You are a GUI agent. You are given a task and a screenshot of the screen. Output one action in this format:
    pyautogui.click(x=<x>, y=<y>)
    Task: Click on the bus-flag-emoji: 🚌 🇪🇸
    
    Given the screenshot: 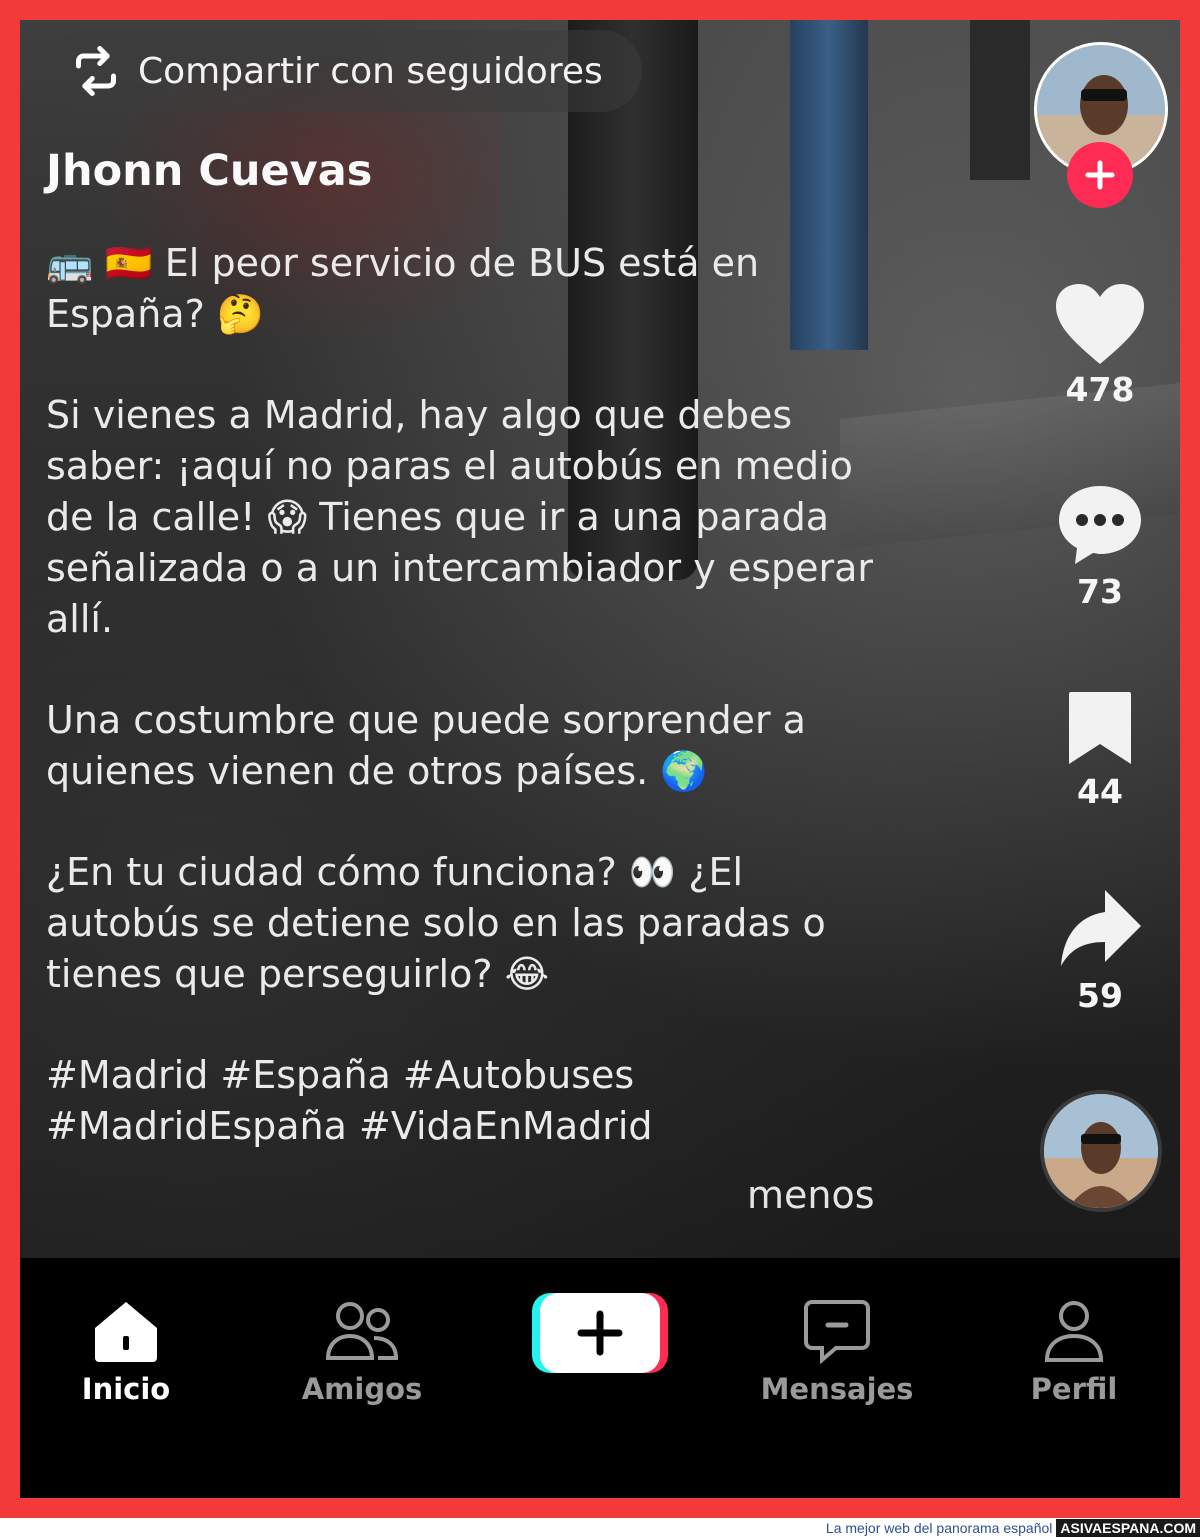 What is the action you would take?
    pyautogui.click(x=99, y=263)
    